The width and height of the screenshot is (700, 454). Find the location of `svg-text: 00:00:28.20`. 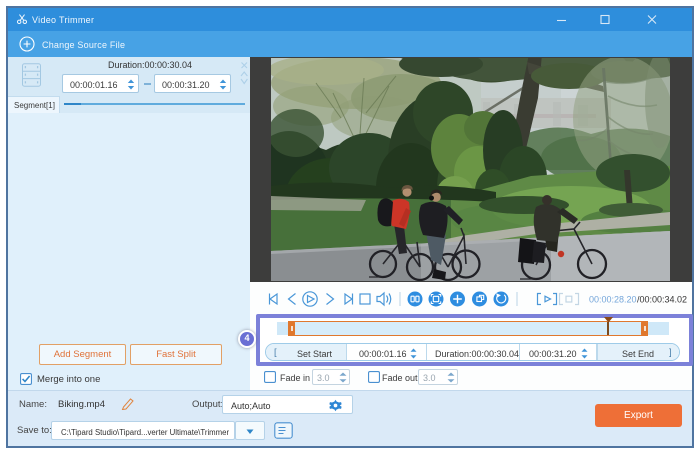

svg-text: 00:00:28.20 is located at coordinates (613, 300).